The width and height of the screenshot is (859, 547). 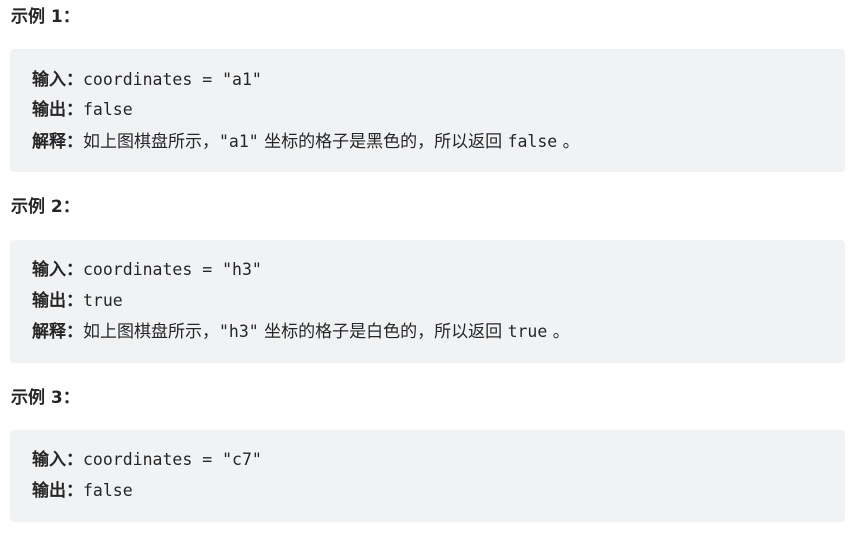 I want to click on input-value: coordinates = "h3", so click(x=172, y=269).